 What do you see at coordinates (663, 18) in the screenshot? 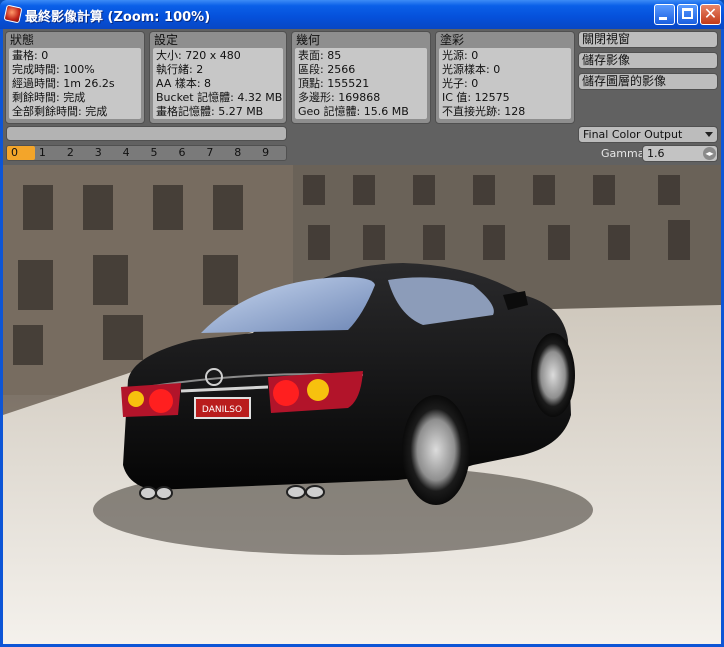
I see `minimize-icon` at bounding box center [663, 18].